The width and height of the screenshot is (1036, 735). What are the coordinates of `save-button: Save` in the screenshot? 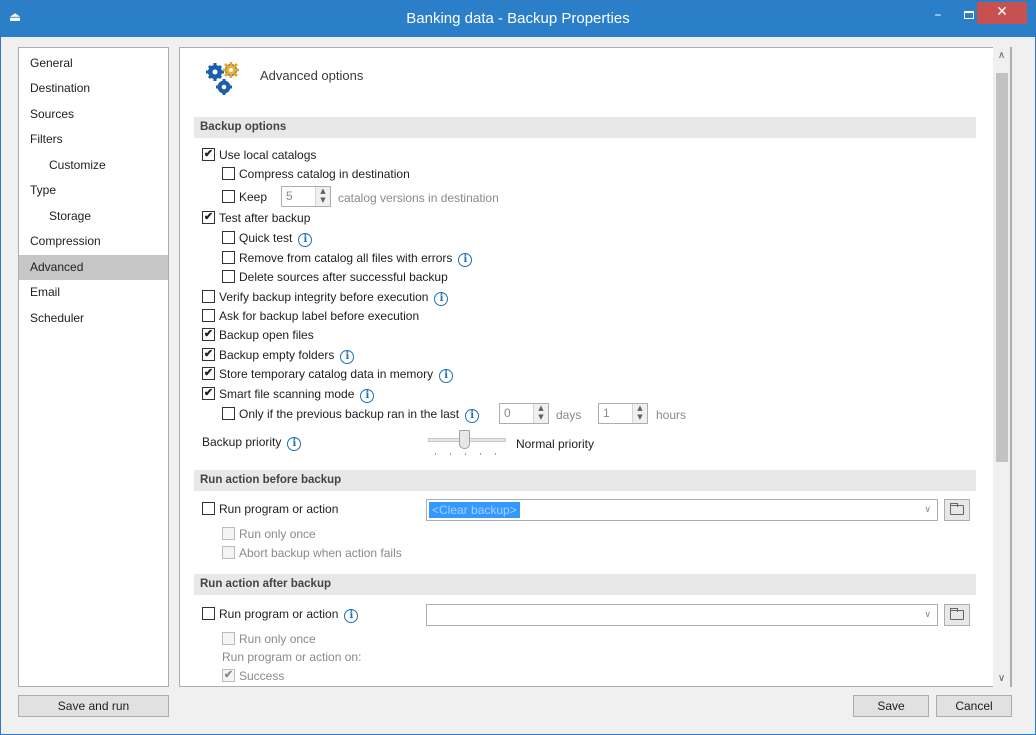 It's located at (891, 706).